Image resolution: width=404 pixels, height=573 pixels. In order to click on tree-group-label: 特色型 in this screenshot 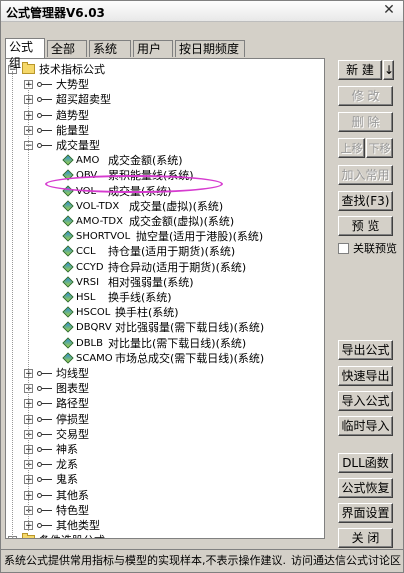, I will do `click(72, 510)`.